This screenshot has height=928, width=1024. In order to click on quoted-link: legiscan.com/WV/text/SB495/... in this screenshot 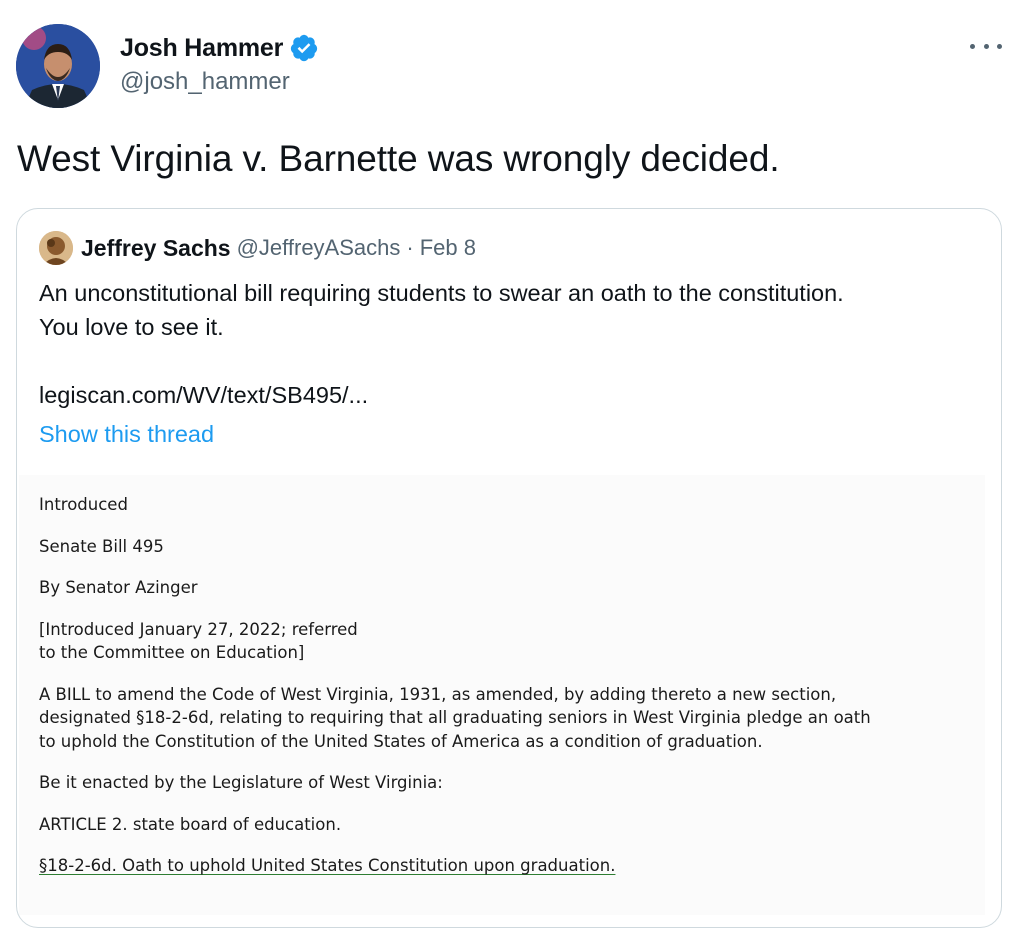, I will do `click(509, 395)`.